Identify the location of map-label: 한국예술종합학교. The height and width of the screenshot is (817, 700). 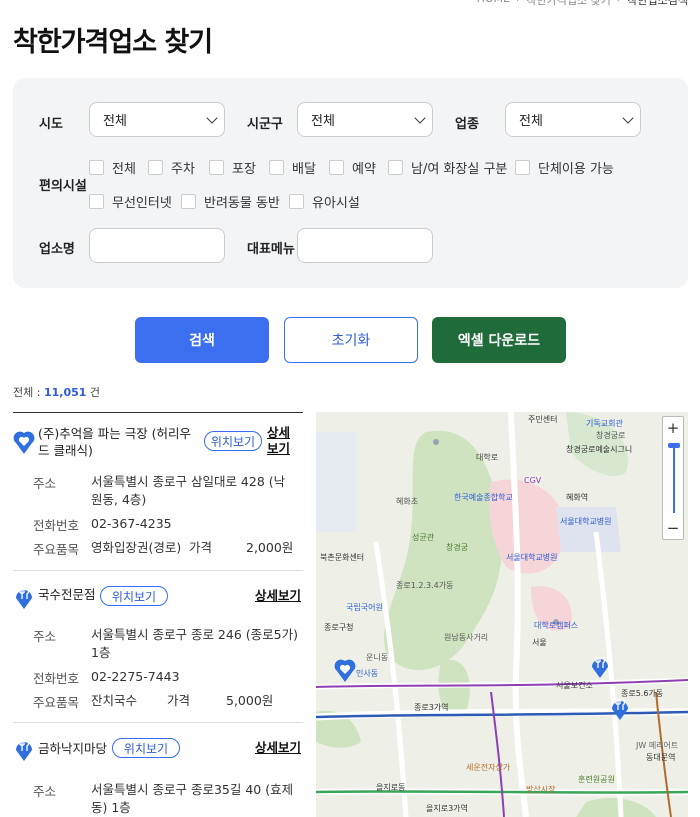
(483, 497).